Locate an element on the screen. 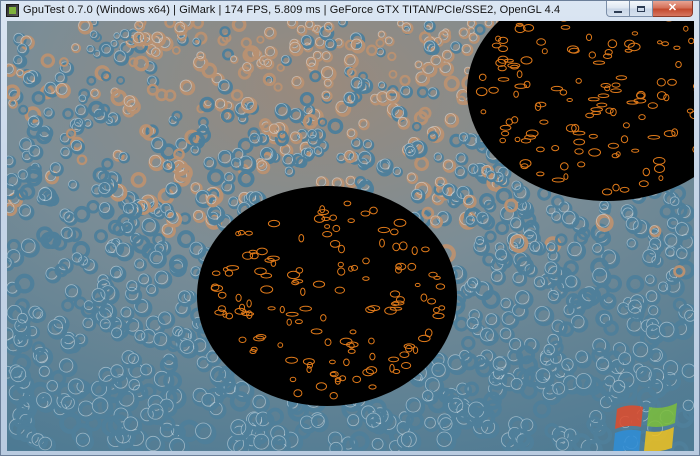 This screenshot has width=700, height=456. gputest-app-icon is located at coordinates (12, 10).